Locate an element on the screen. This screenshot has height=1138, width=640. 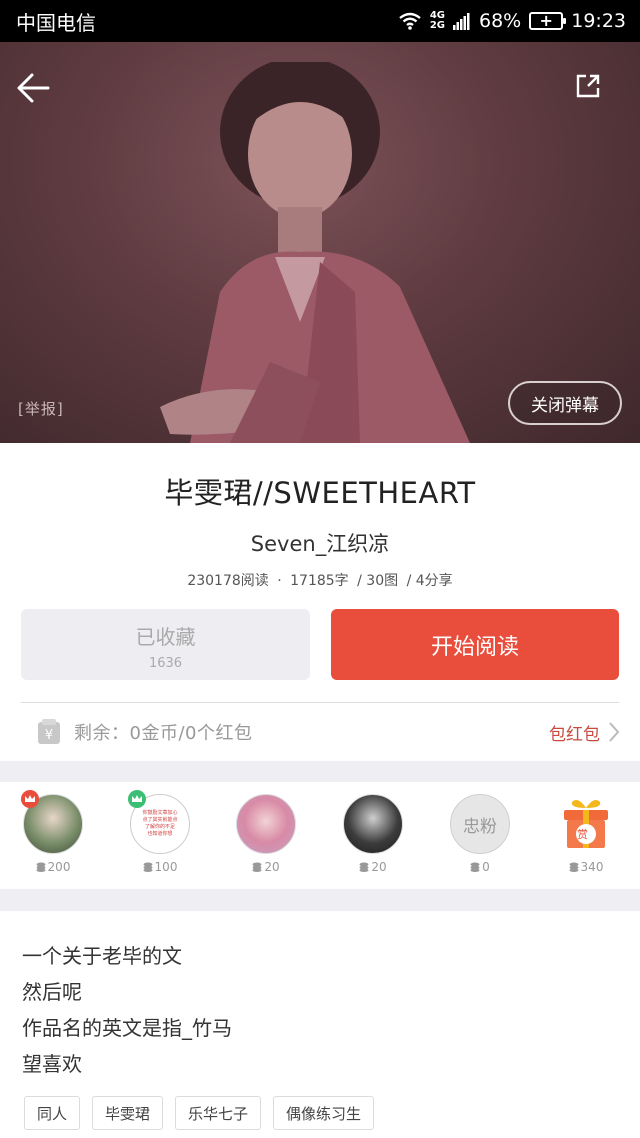
redpack-label: 包红包 is located at coordinates (574, 734).